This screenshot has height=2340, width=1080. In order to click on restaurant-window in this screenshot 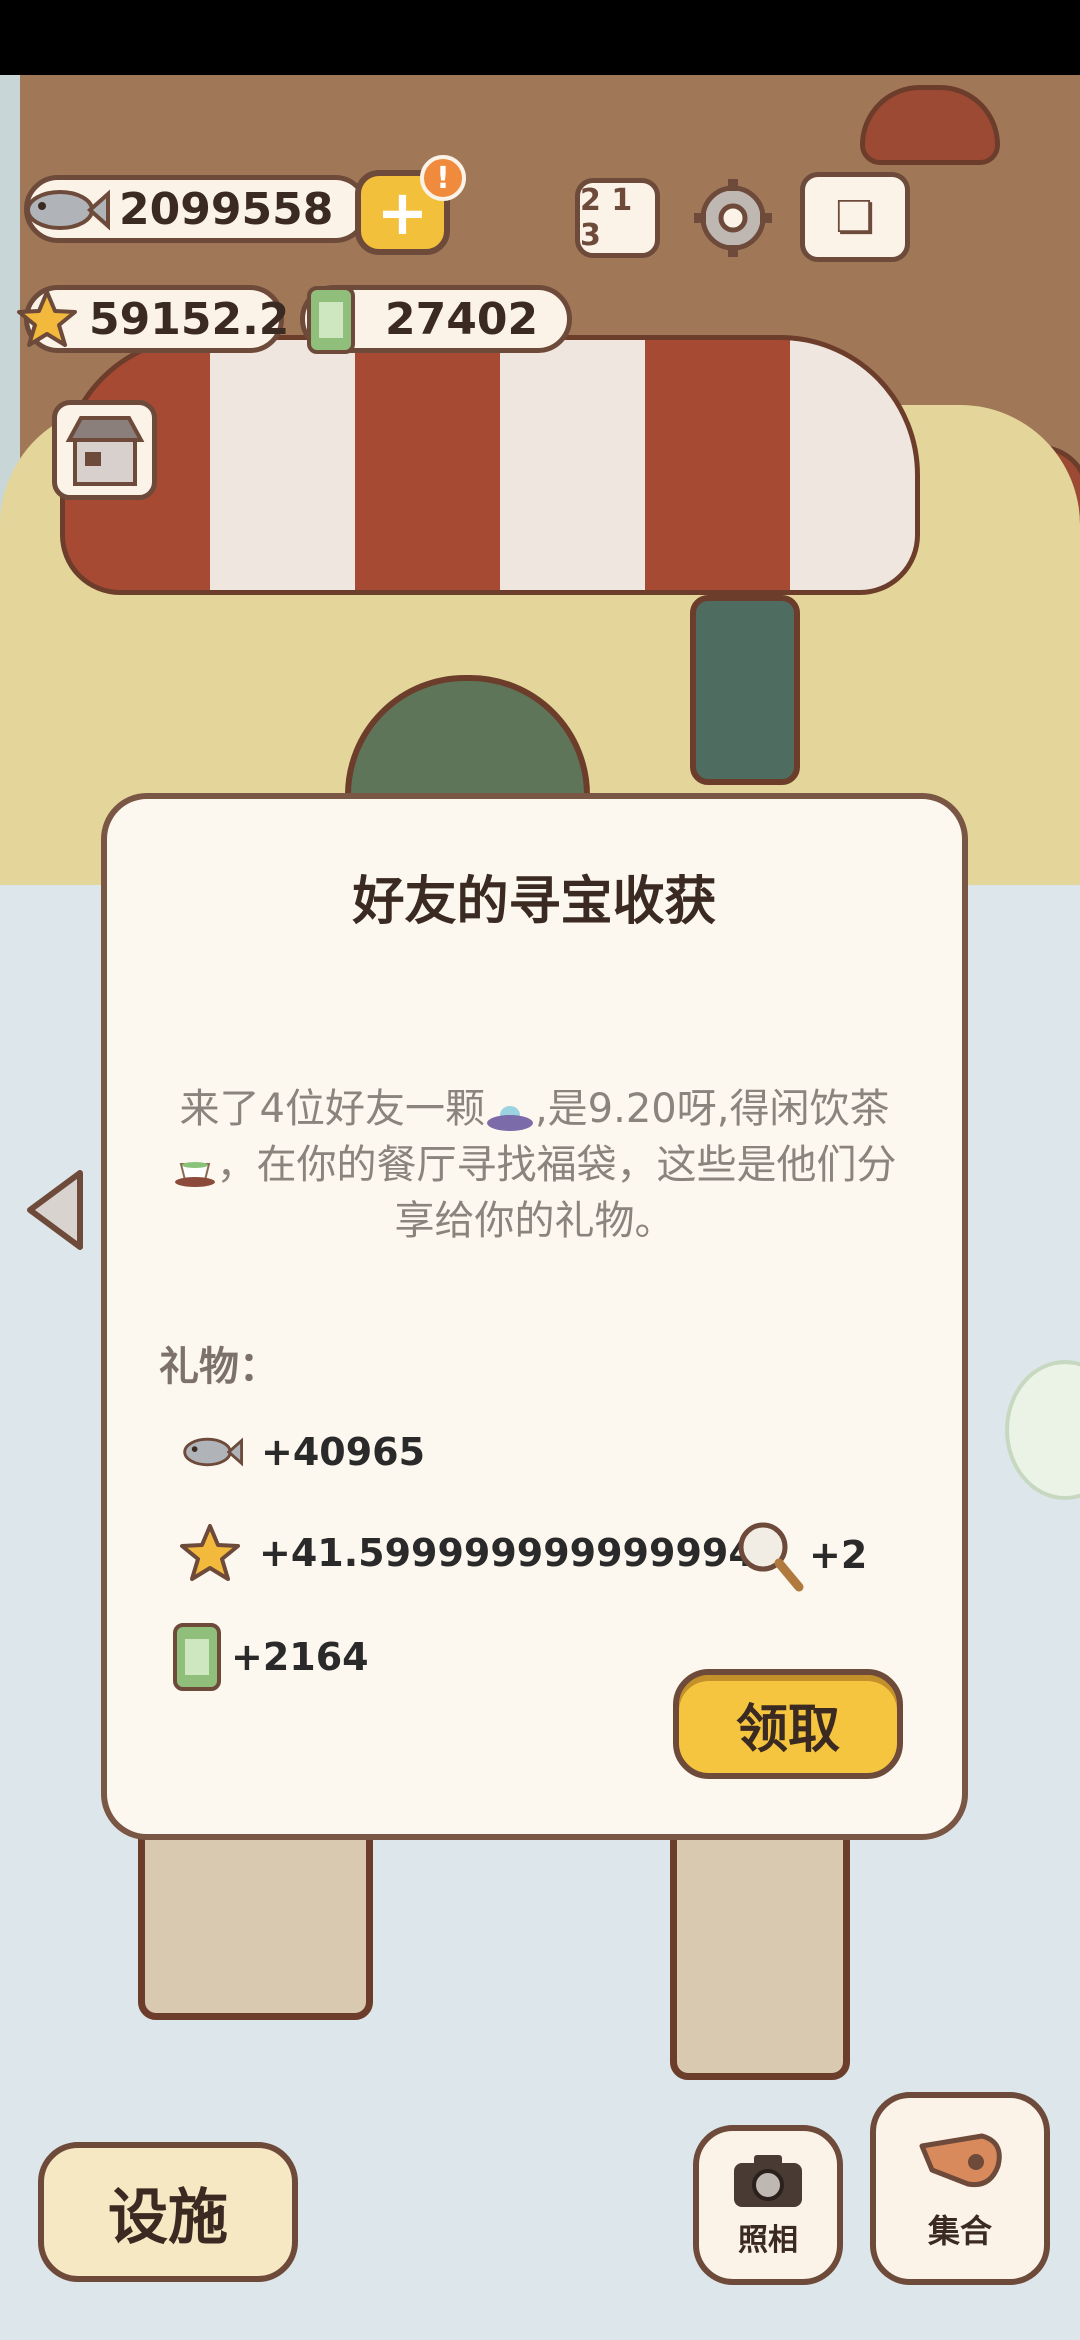, I will do `click(745, 690)`.